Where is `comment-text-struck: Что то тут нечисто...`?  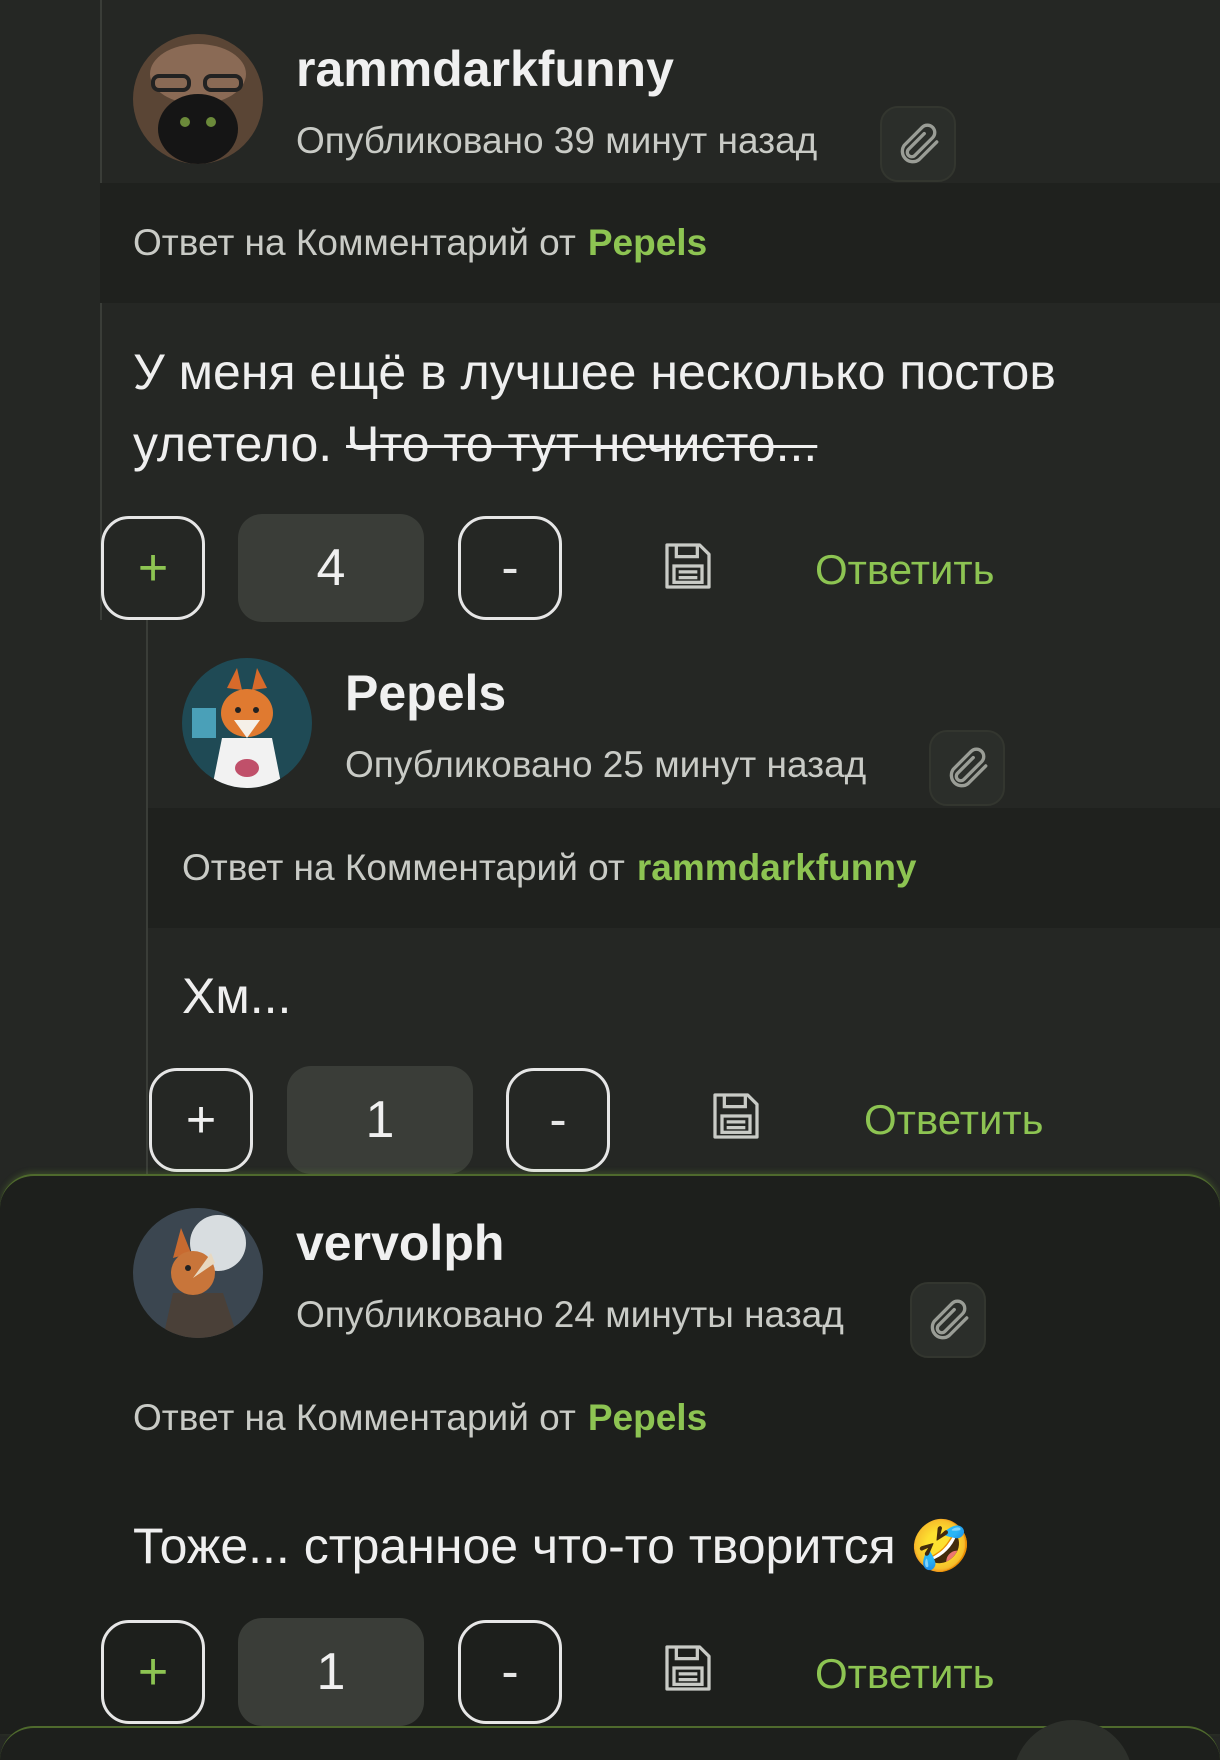 comment-text-struck: Что то тут нечисто... is located at coordinates (582, 444).